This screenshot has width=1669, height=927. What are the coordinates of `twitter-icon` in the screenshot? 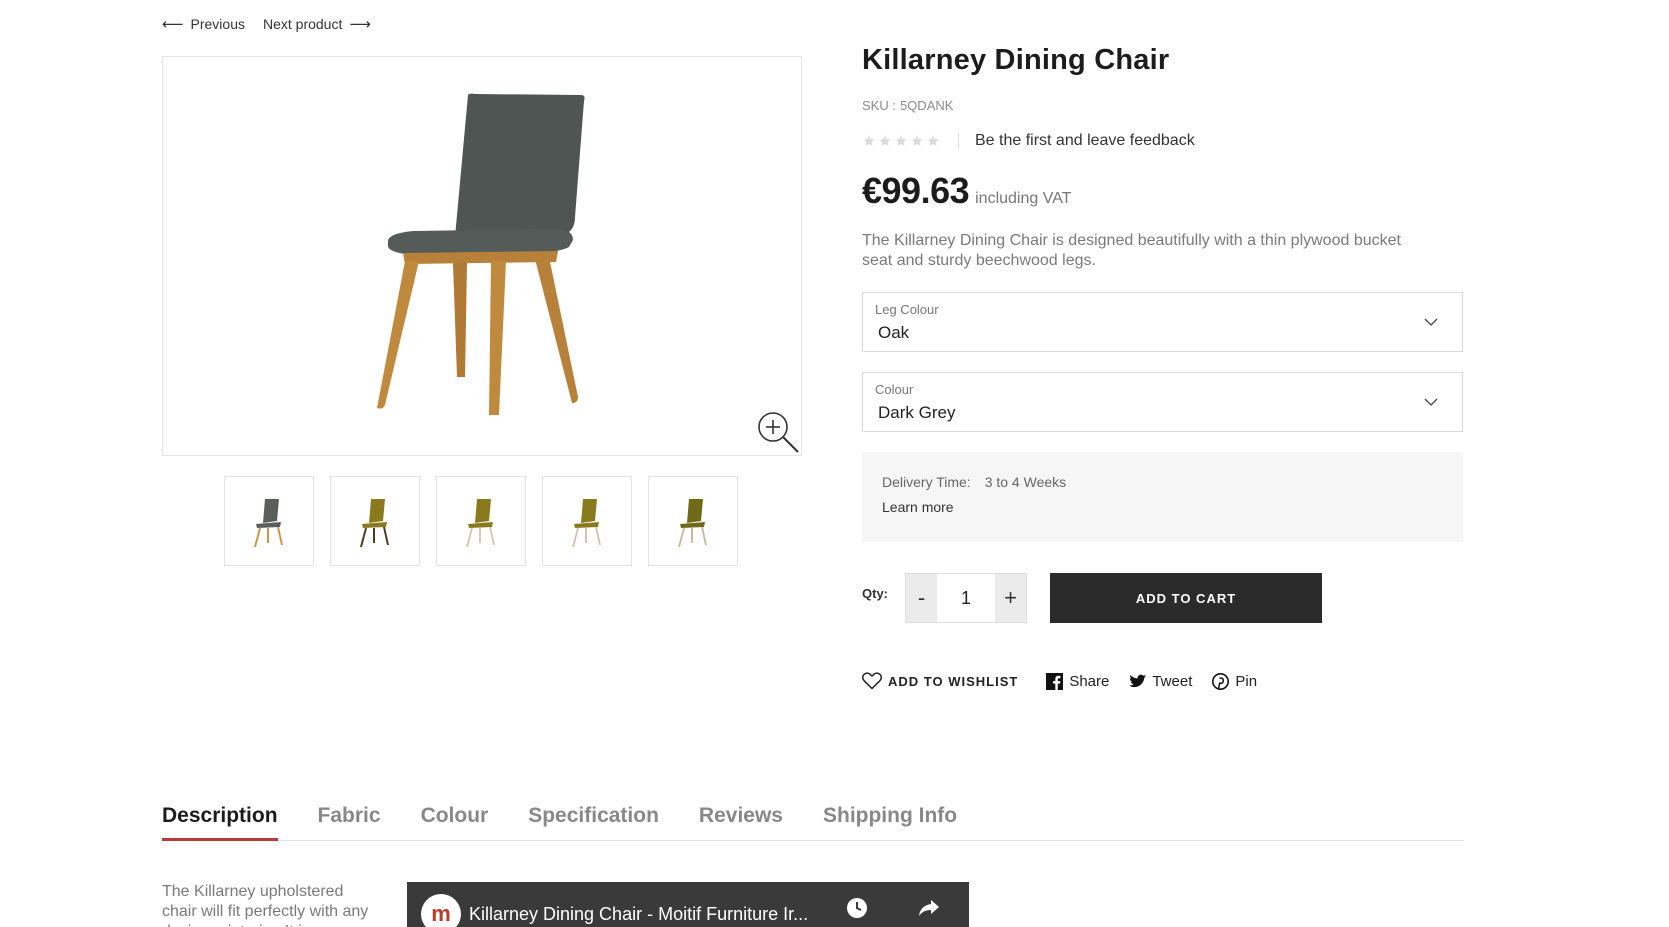 It's located at (1138, 680).